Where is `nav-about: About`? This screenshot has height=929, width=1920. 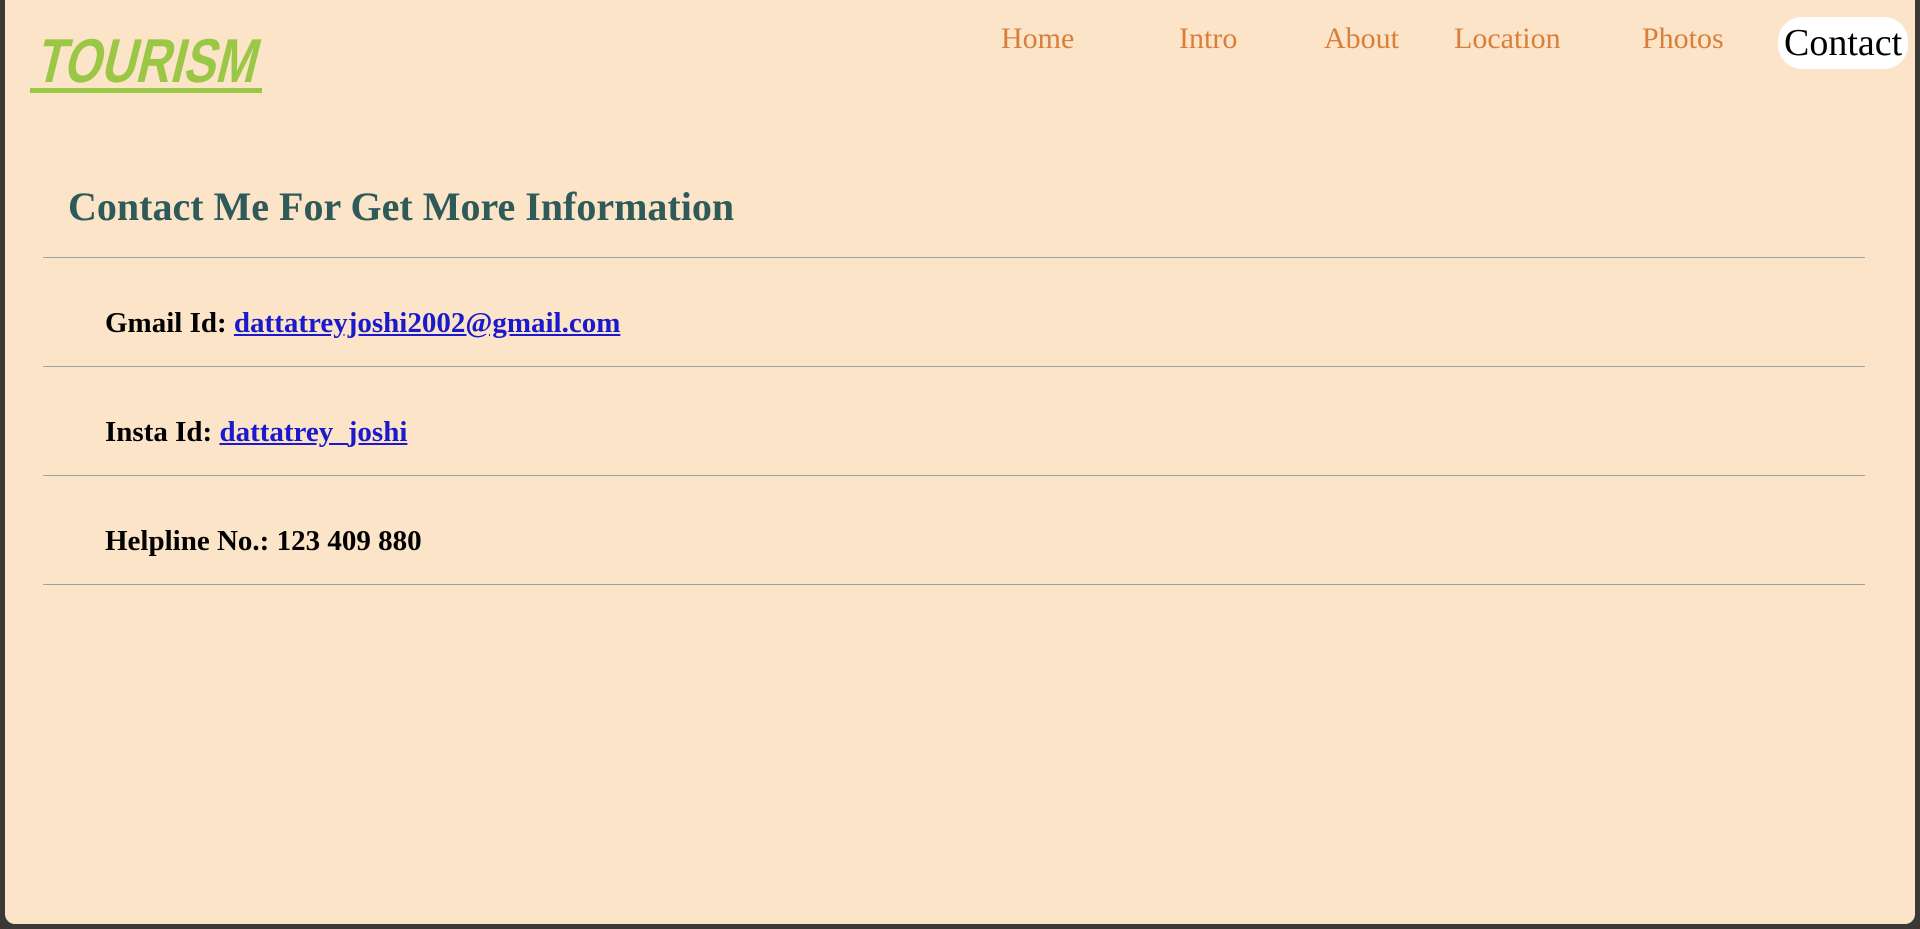 nav-about: About is located at coordinates (1361, 39).